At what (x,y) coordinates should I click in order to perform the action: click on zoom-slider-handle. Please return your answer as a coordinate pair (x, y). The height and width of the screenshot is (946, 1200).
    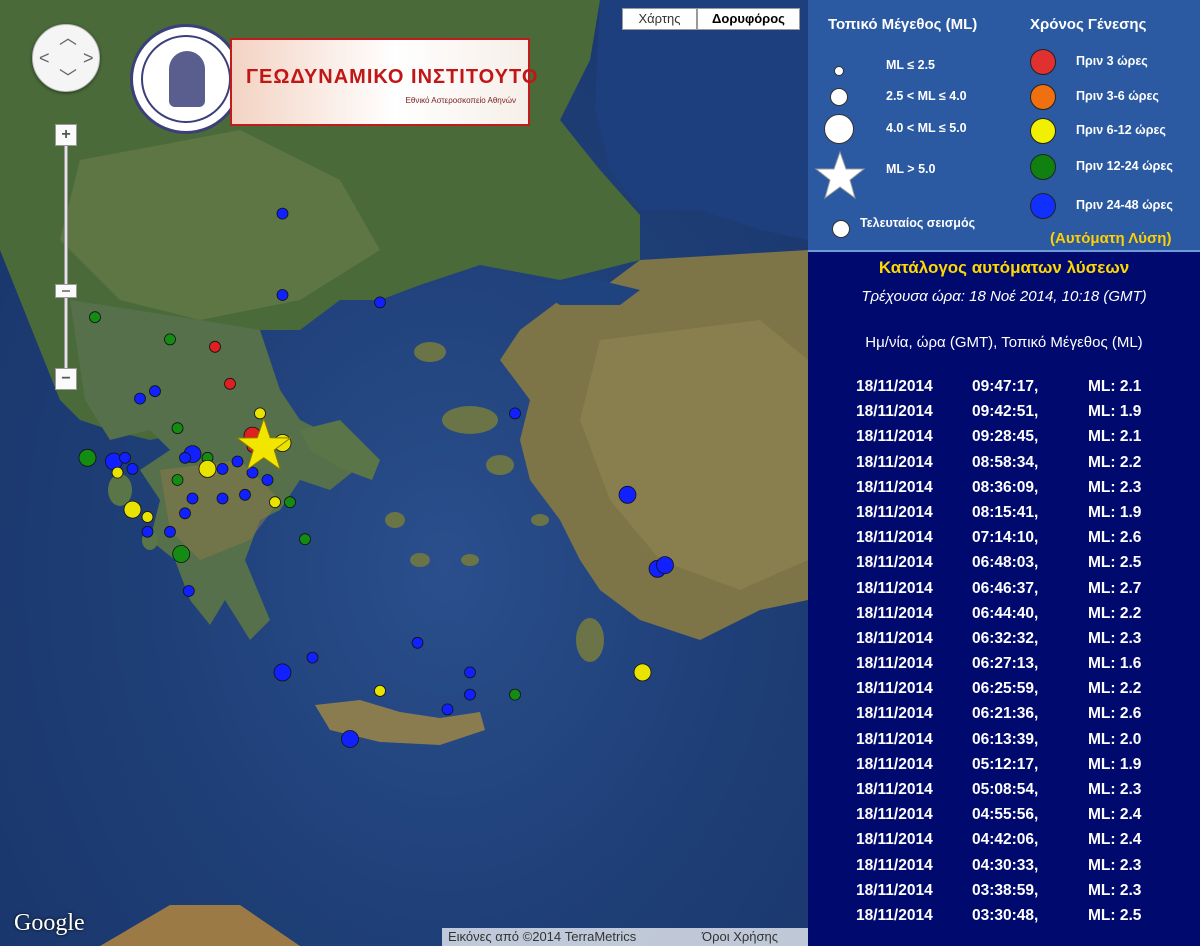
    Looking at the image, I should click on (66, 291).